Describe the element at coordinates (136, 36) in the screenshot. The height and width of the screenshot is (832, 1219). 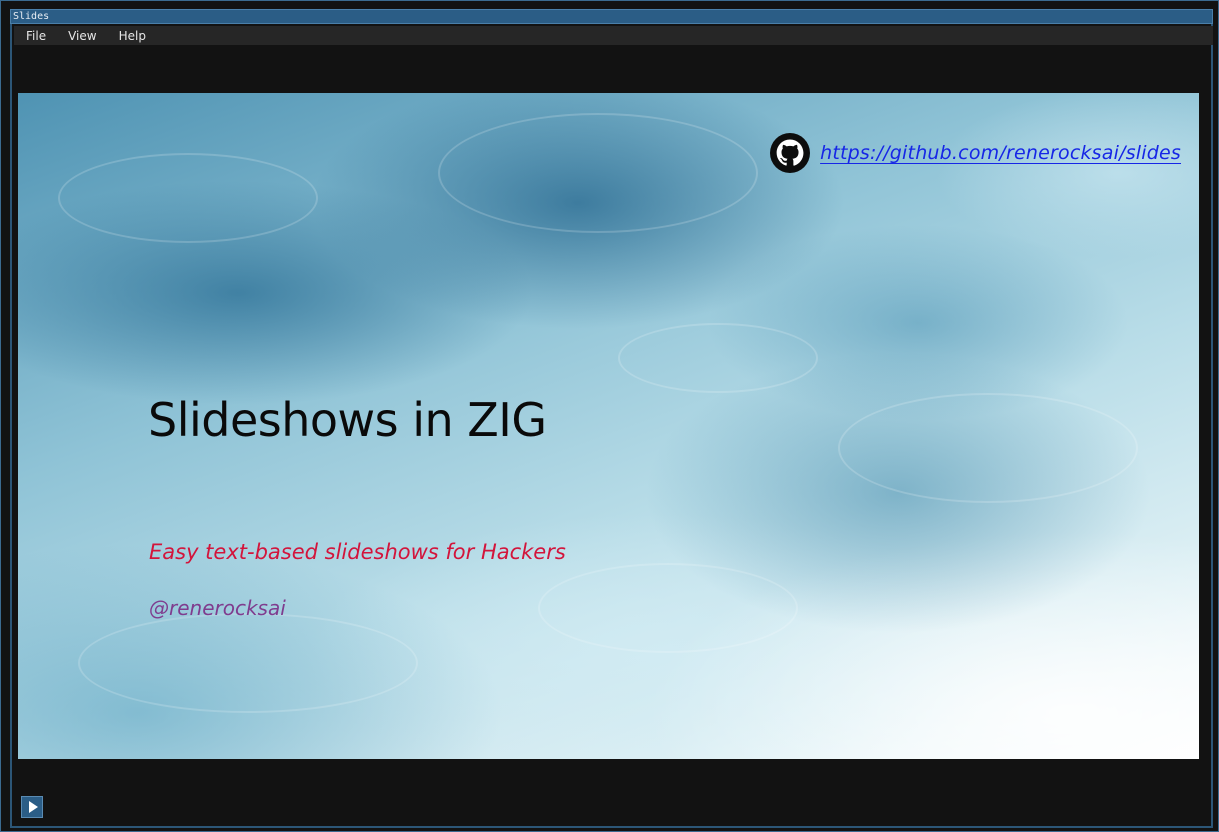
I see `menu-help: Help` at that location.